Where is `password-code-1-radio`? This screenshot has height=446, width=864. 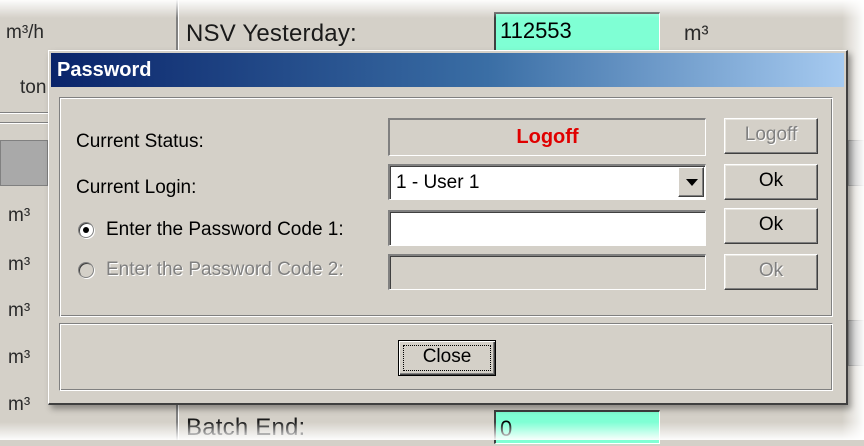 password-code-1-radio is located at coordinates (86, 230).